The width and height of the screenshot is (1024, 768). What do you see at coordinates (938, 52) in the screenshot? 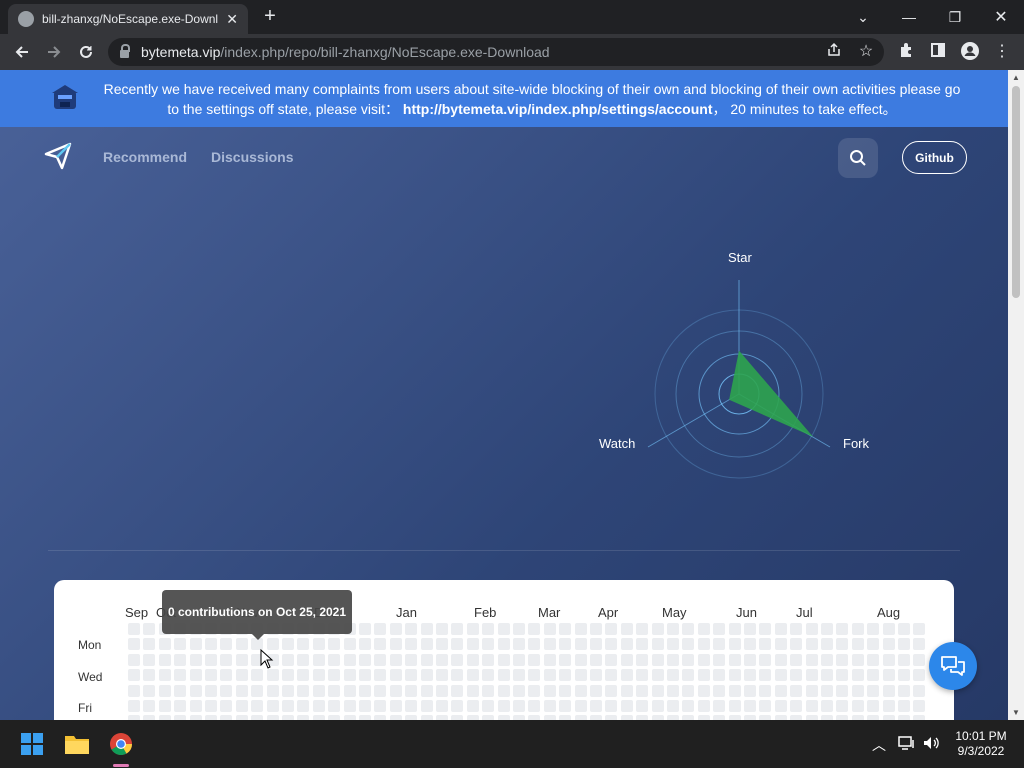
I see `side-panel-icon` at bounding box center [938, 52].